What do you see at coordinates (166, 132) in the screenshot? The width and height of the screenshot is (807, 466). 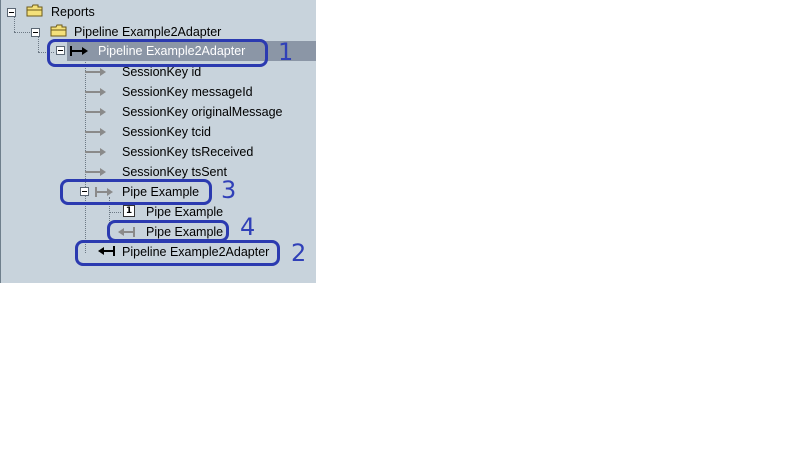 I see `tree-node-label: SessionKey tcid` at bounding box center [166, 132].